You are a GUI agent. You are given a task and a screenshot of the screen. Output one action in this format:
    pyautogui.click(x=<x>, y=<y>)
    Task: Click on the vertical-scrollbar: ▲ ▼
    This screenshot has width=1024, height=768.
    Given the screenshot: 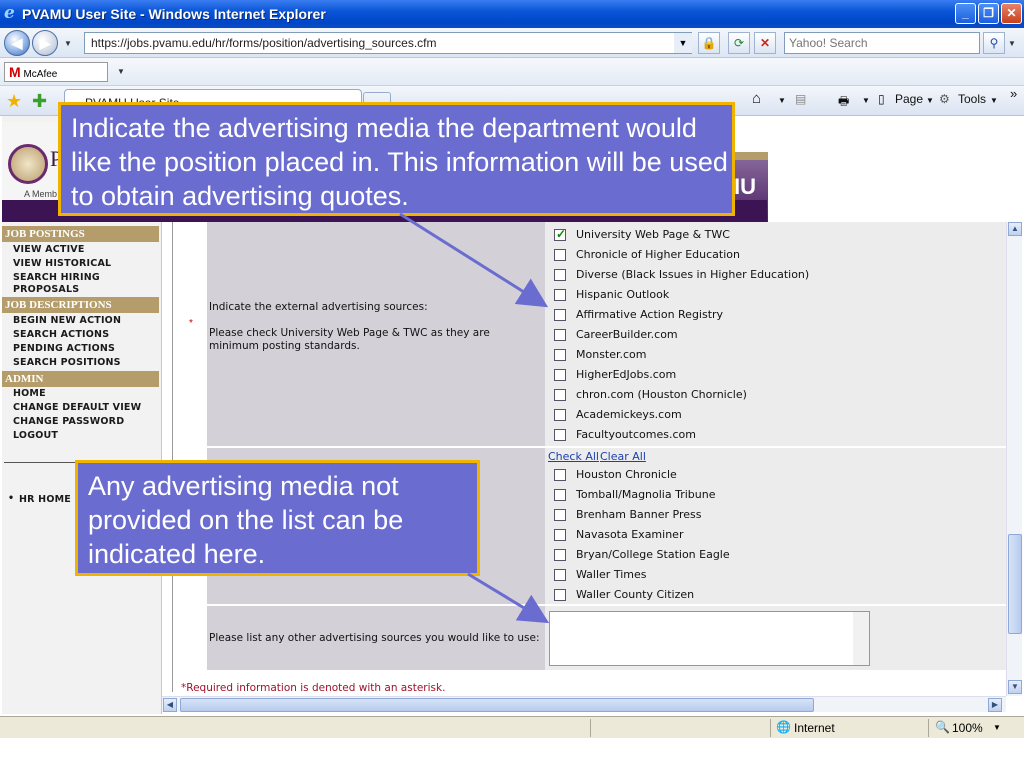 What is the action you would take?
    pyautogui.click(x=1014, y=459)
    